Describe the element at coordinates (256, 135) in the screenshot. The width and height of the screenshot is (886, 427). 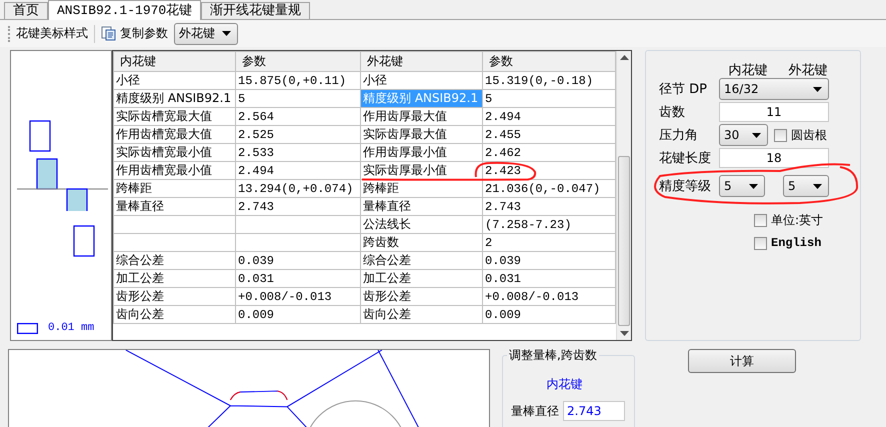
I see `table-cell: 2.525` at that location.